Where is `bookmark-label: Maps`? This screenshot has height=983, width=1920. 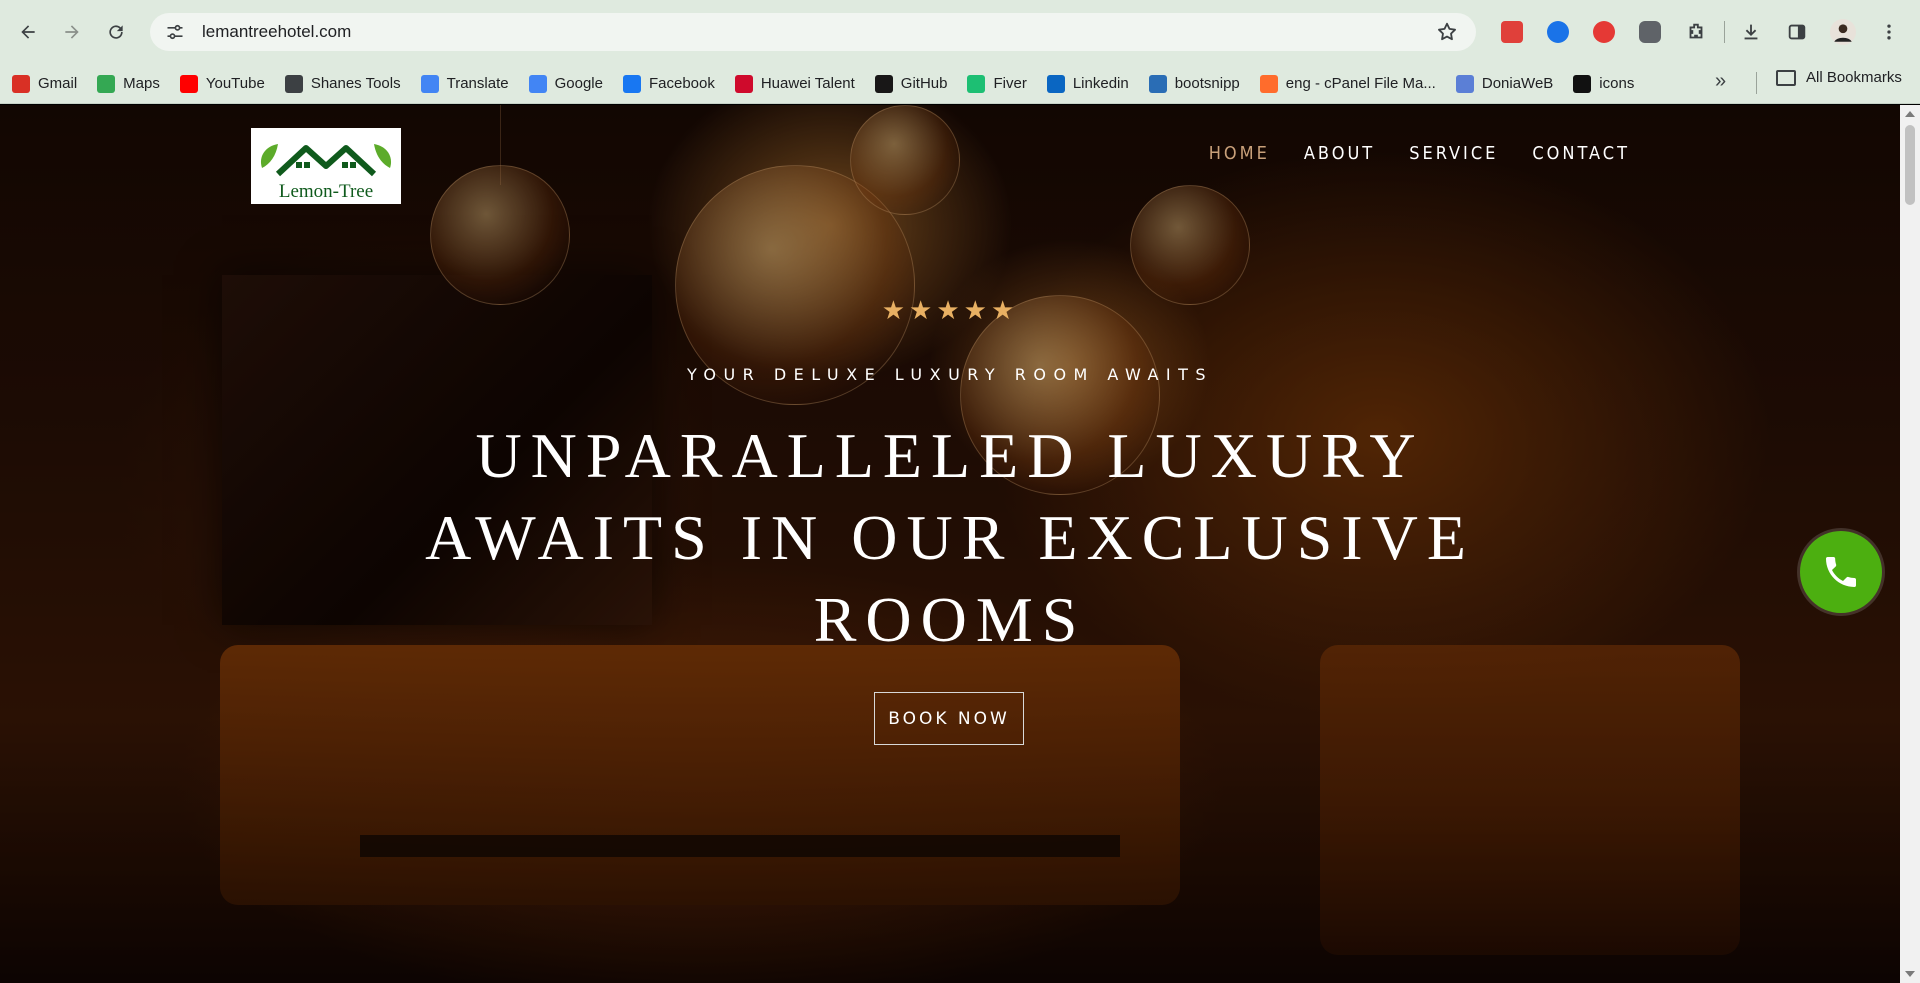 bookmark-label: Maps is located at coordinates (141, 83).